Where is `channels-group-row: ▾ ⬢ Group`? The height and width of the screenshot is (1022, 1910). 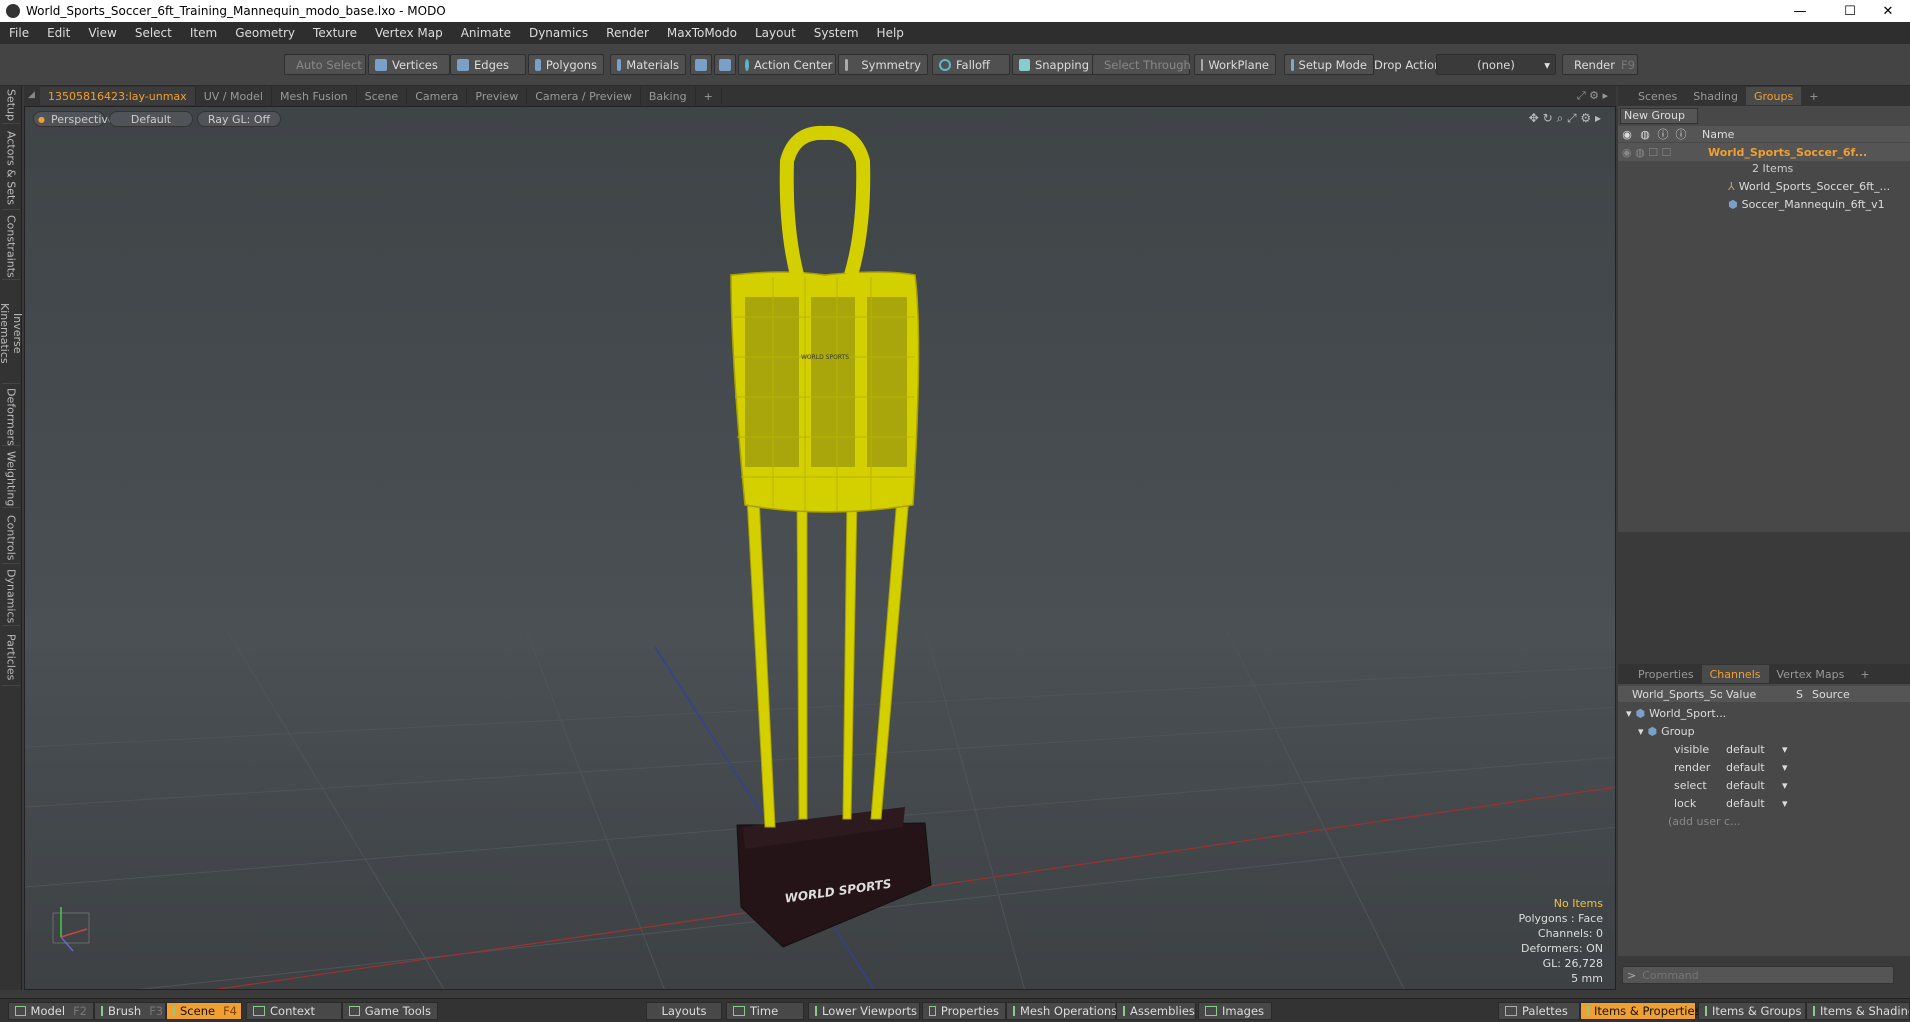
channels-group-row: ▾ ⬢ Group is located at coordinates (1764, 731).